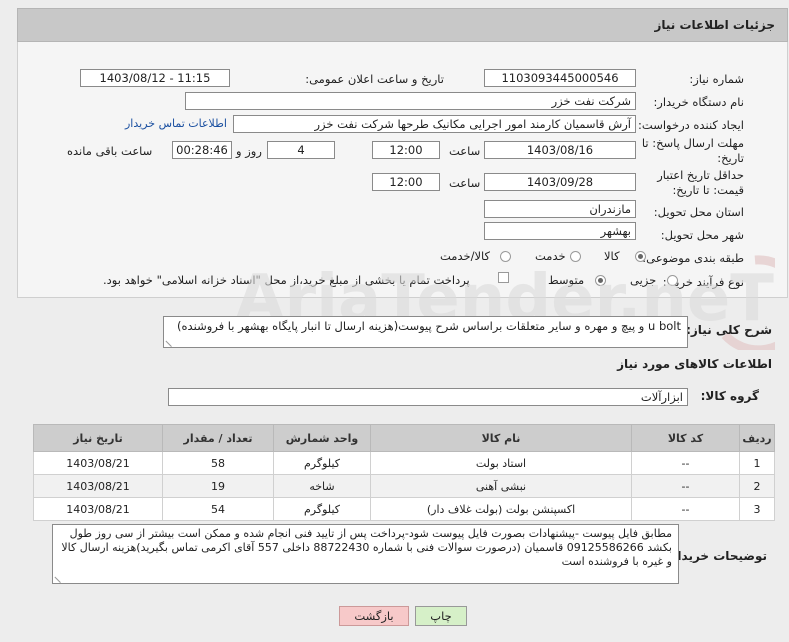 Image resolution: width=789 pixels, height=642 pixels. What do you see at coordinates (643, 280) in the screenshot?
I see `process-option-minor: جزیی` at bounding box center [643, 280].